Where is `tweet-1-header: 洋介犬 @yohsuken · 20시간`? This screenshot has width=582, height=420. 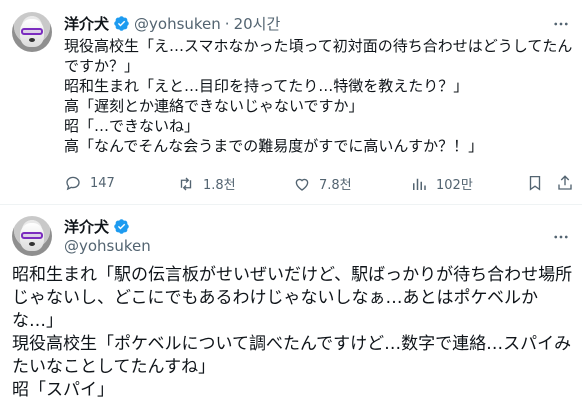
tweet-1-header: 洋介犬 @yohsuken · 20시간 is located at coordinates (172, 23).